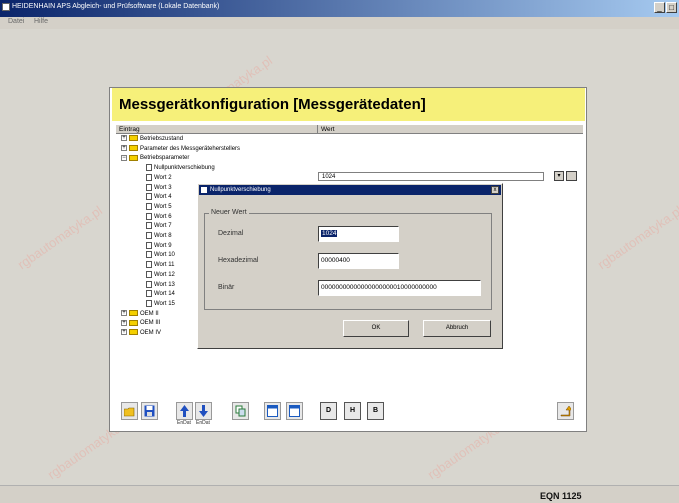 This screenshot has height=503, width=679. I want to click on cancel-button: Abbruch, so click(457, 328).